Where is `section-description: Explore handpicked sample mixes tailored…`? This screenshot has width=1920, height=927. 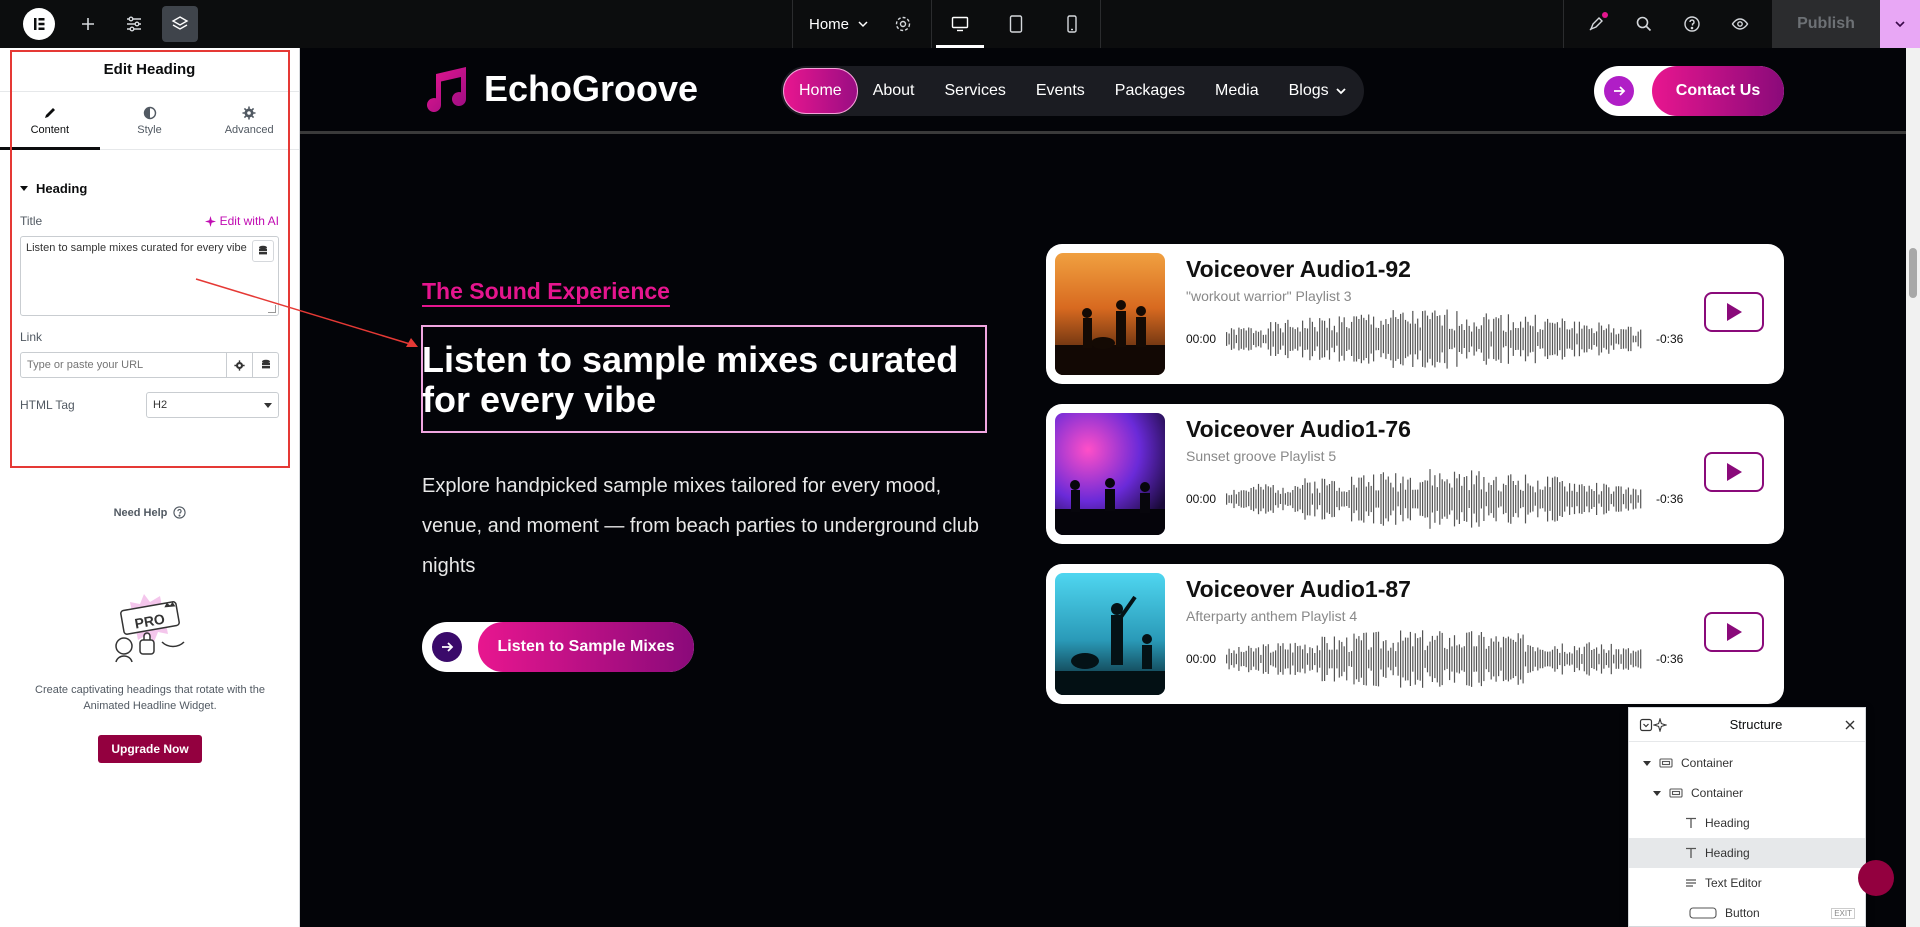
section-description: Explore handpicked sample mixes tailored… is located at coordinates (702, 526).